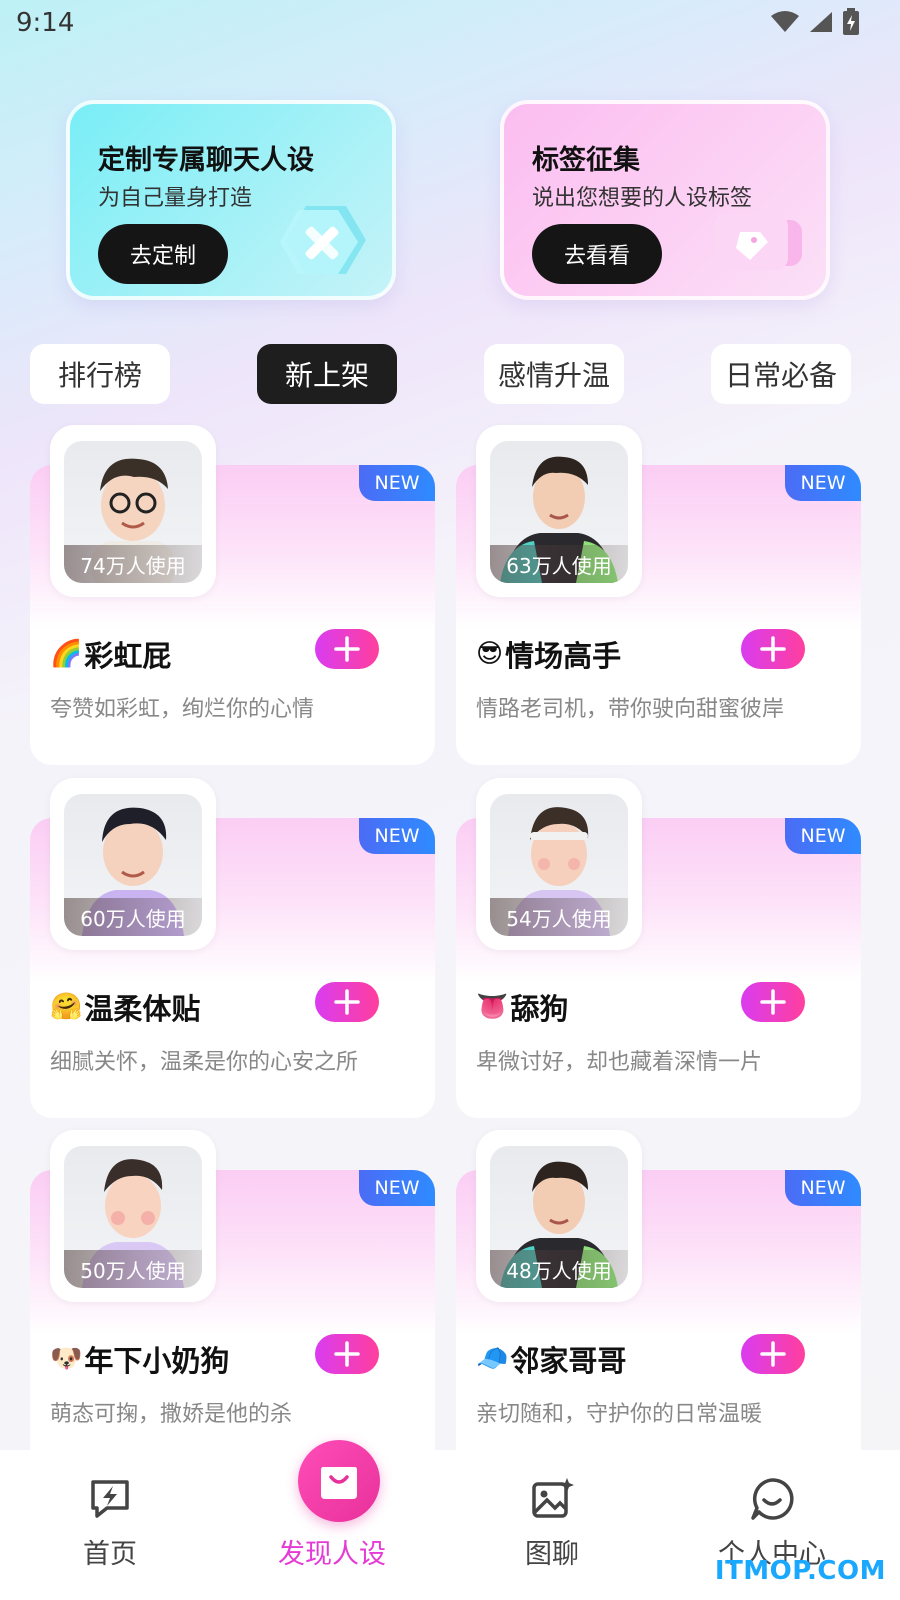 This screenshot has height=1600, width=900. I want to click on persona-name: 👅 舔狗, so click(522, 1007).